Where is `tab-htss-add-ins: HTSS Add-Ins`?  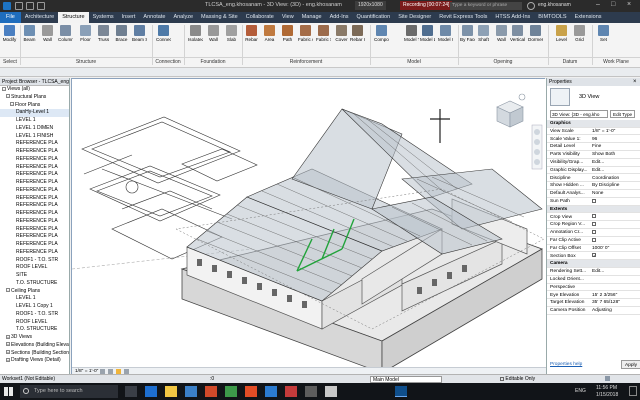
tab-htss-add-ins: HTSS Add-Ins is located at coordinates (512, 17).